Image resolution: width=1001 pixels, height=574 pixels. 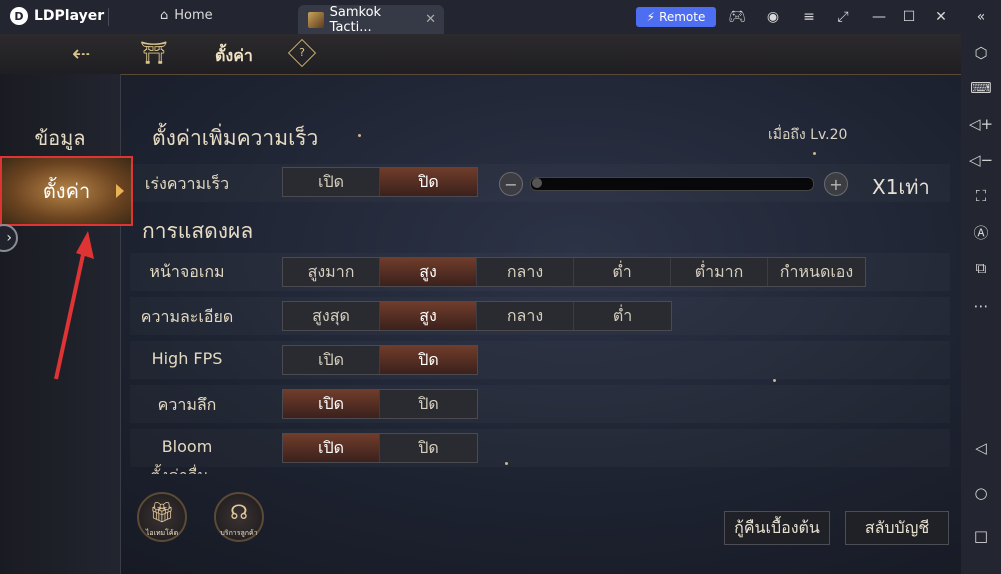 What do you see at coordinates (162, 512) in the screenshot?
I see `gift-icon: 🎁︎` at bounding box center [162, 512].